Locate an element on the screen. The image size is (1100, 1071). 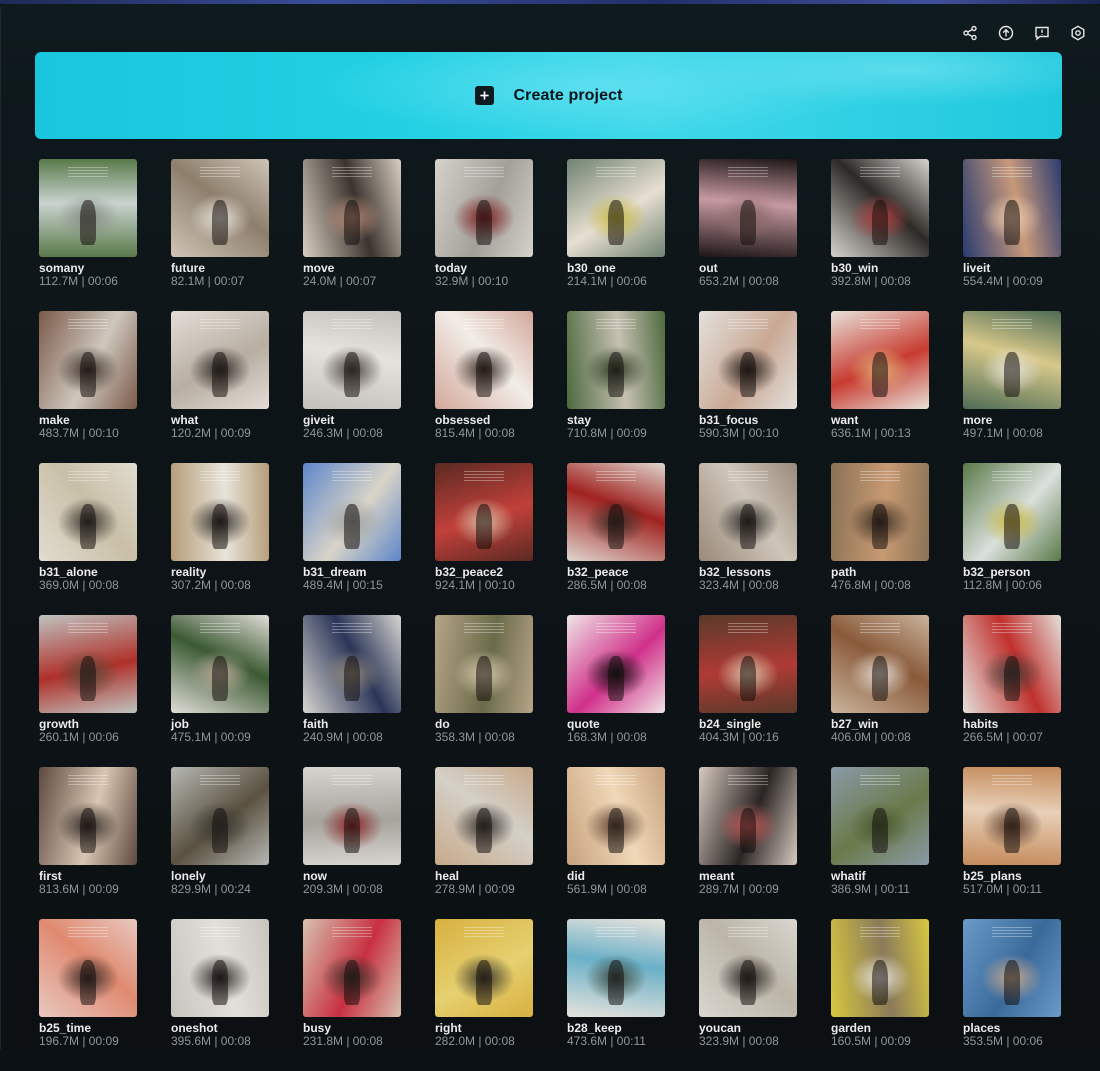
project-card: reality 307.2M | 00:08 is located at coordinates (226, 539).